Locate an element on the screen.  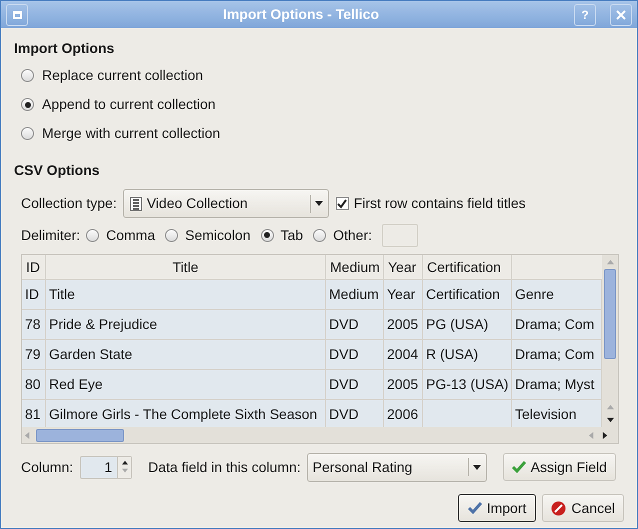
table-cell-text: 2004 is located at coordinates (402, 354).